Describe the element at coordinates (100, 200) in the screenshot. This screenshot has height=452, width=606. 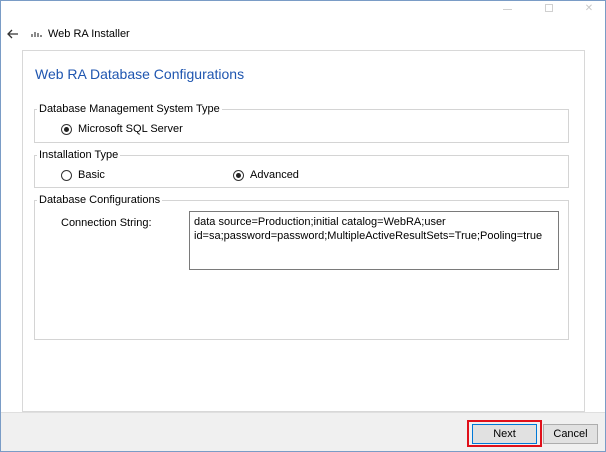
I see `database-configurations-legend: Database Configurations` at that location.